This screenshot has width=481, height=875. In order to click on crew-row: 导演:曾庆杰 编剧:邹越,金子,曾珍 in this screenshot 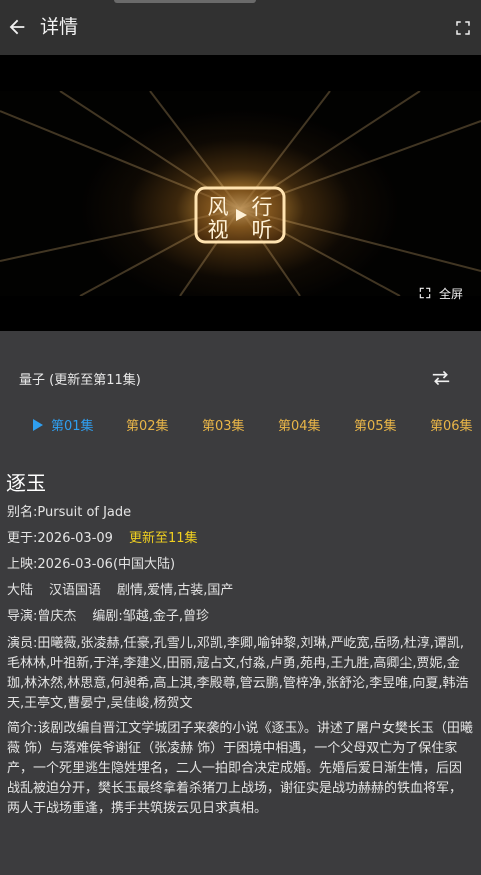, I will do `click(108, 617)`.